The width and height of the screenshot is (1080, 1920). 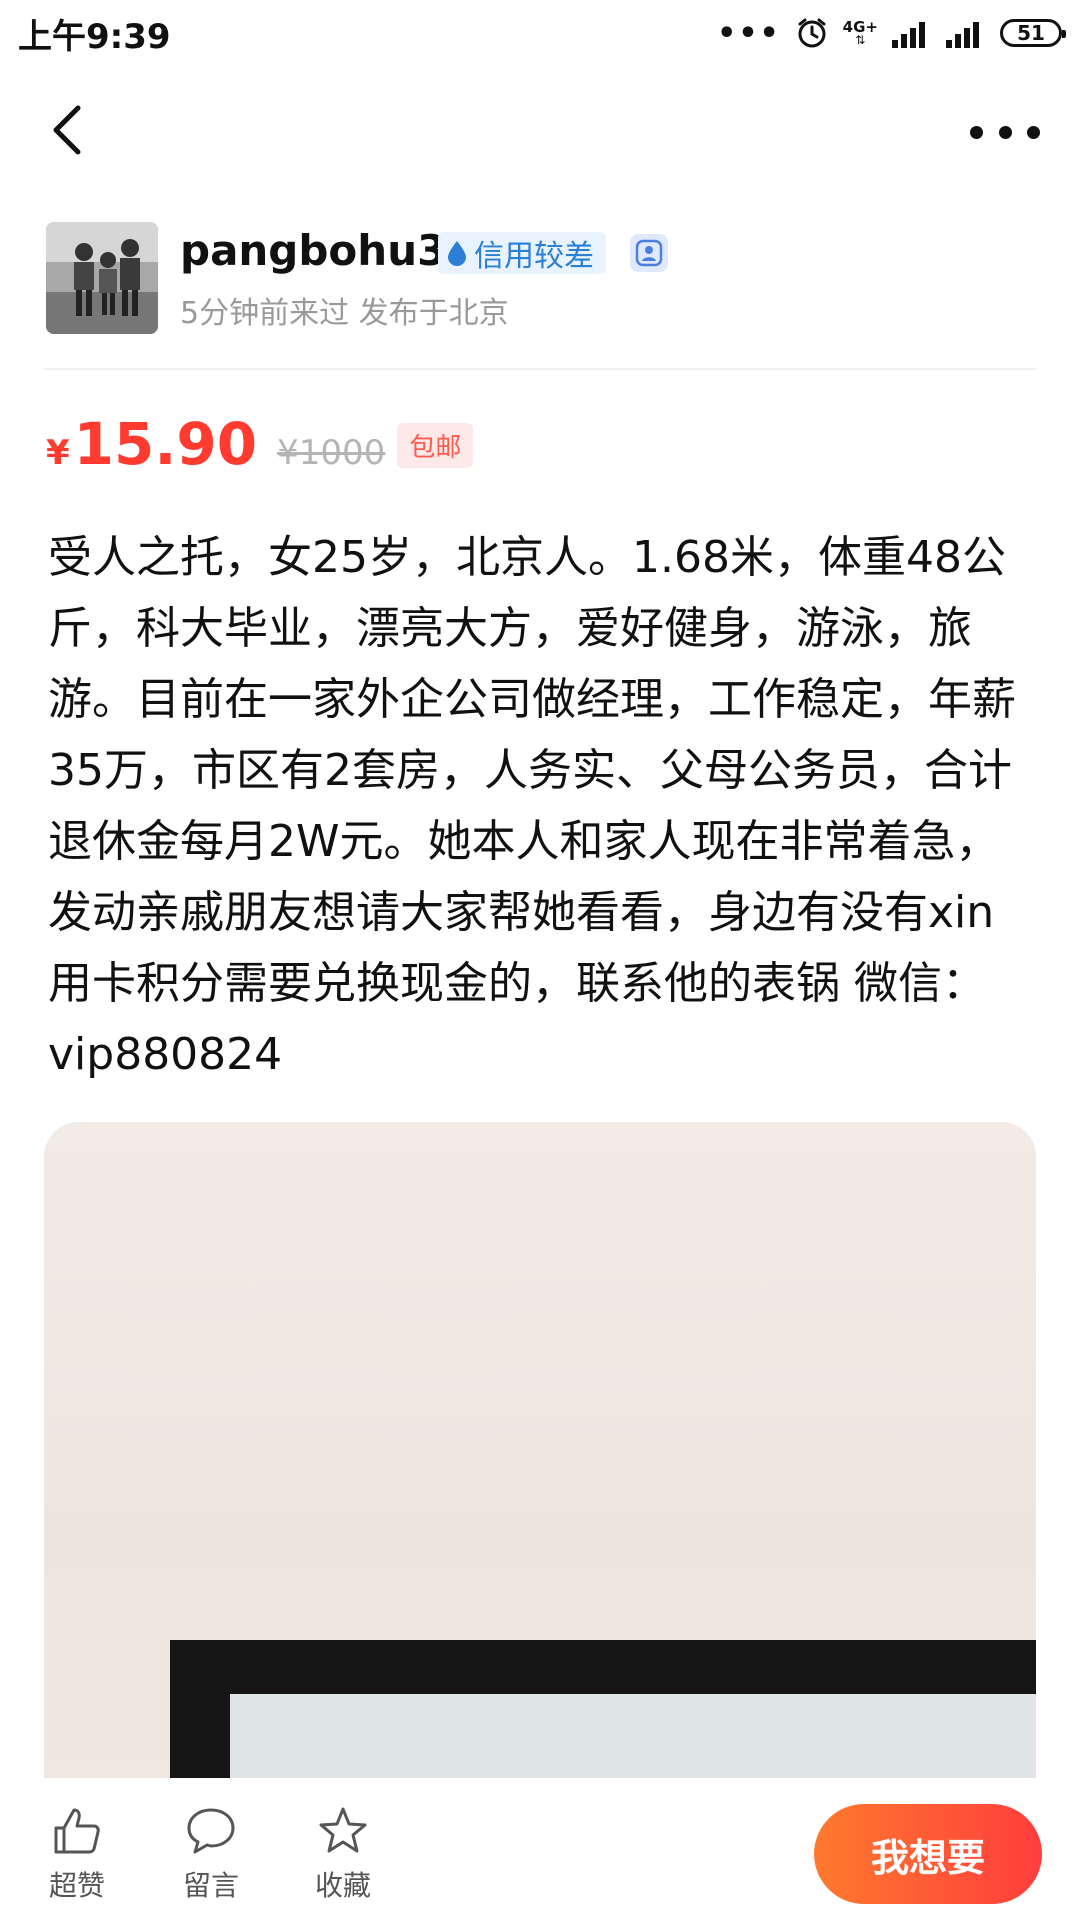 What do you see at coordinates (908, 35) in the screenshot?
I see `signal-icon` at bounding box center [908, 35].